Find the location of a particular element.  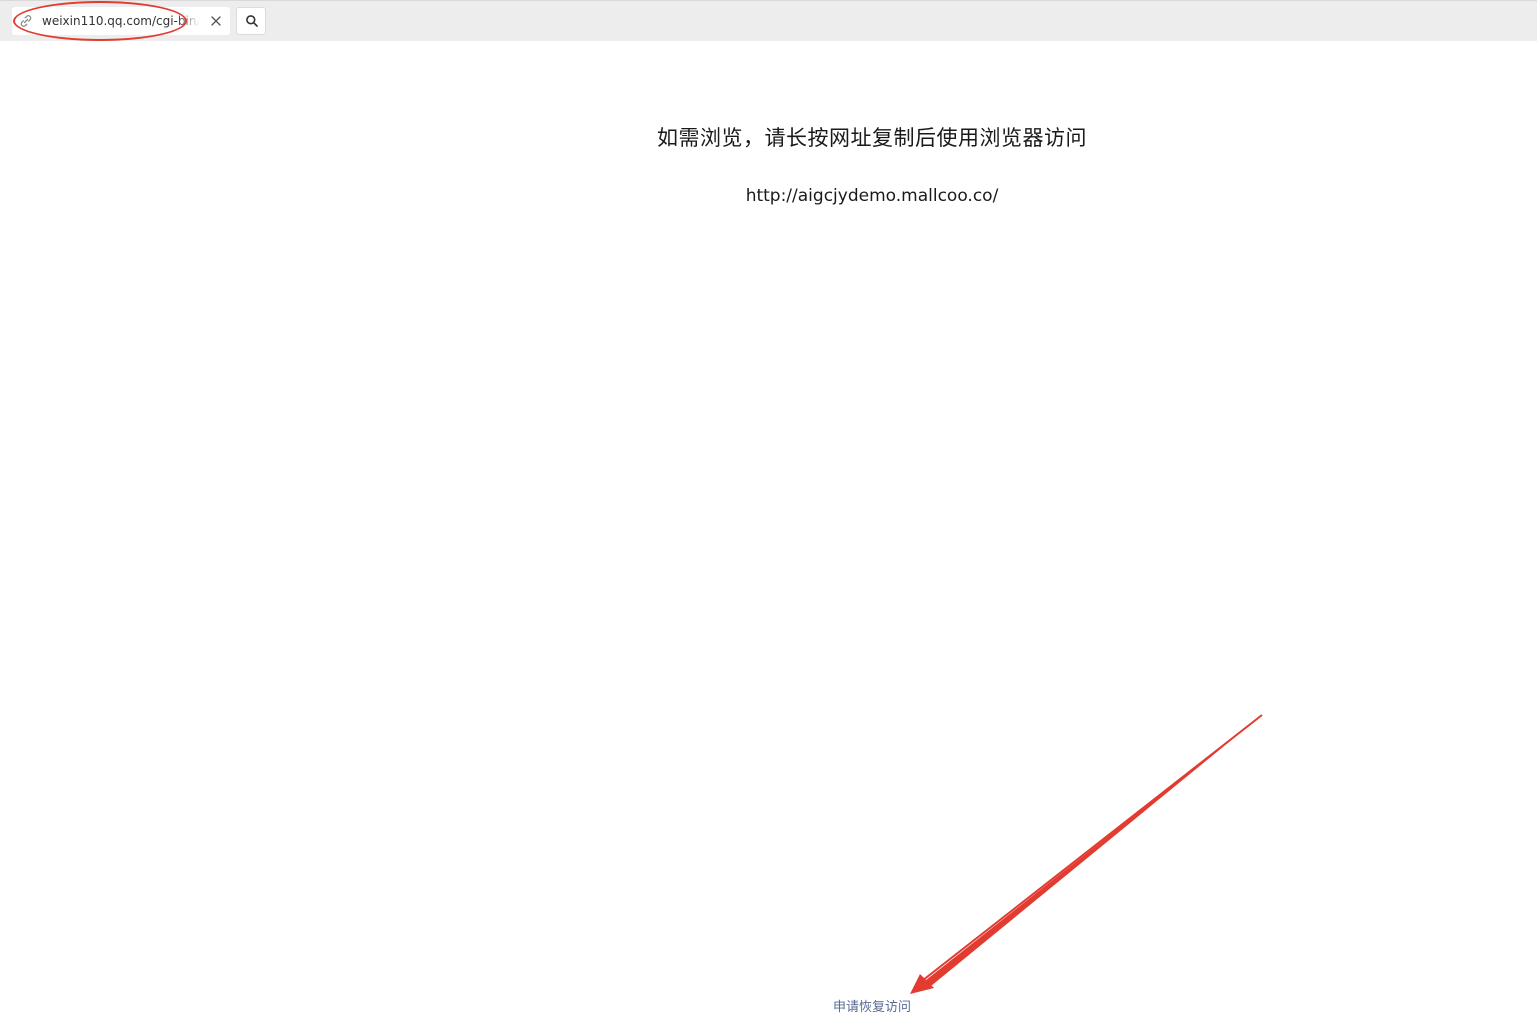

close-icon is located at coordinates (216, 21).